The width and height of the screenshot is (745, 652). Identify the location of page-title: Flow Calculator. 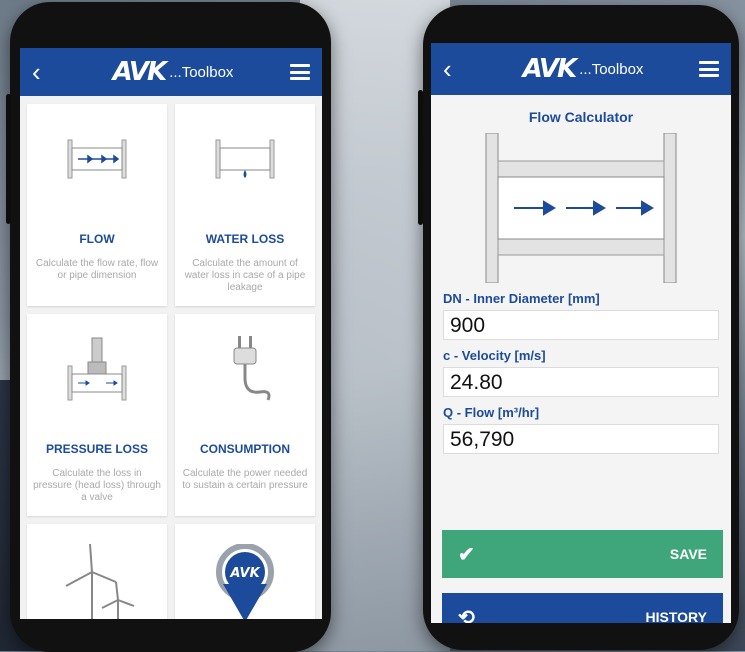
(581, 117).